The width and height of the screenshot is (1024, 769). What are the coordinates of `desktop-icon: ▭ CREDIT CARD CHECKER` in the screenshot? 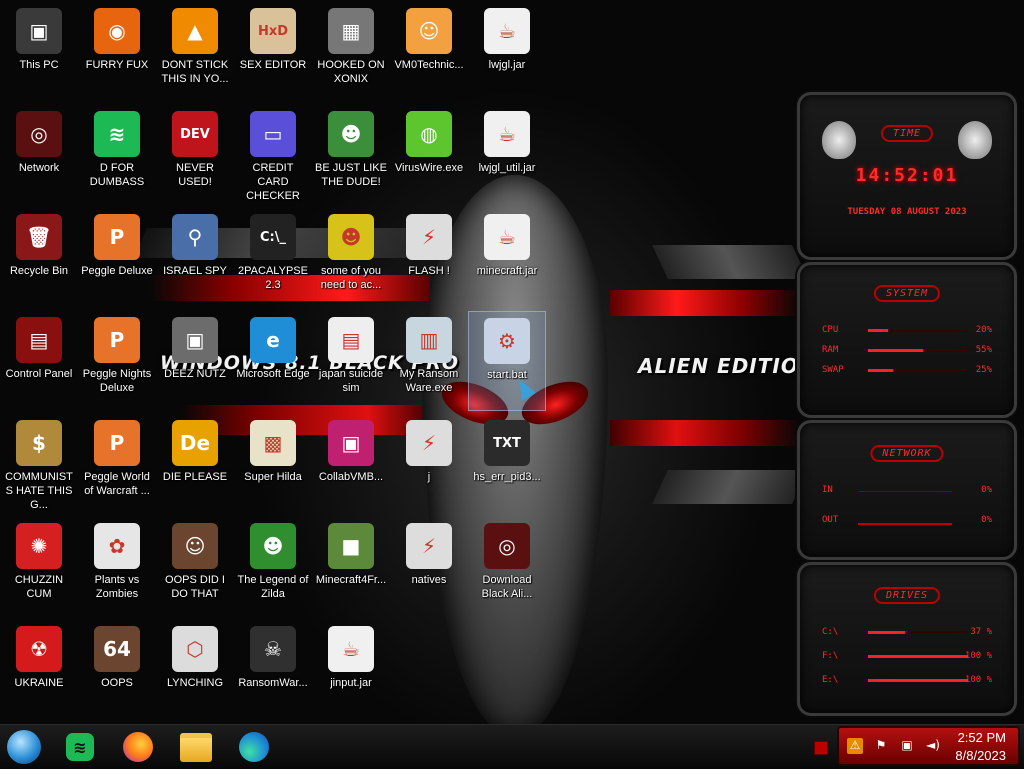 It's located at (273, 155).